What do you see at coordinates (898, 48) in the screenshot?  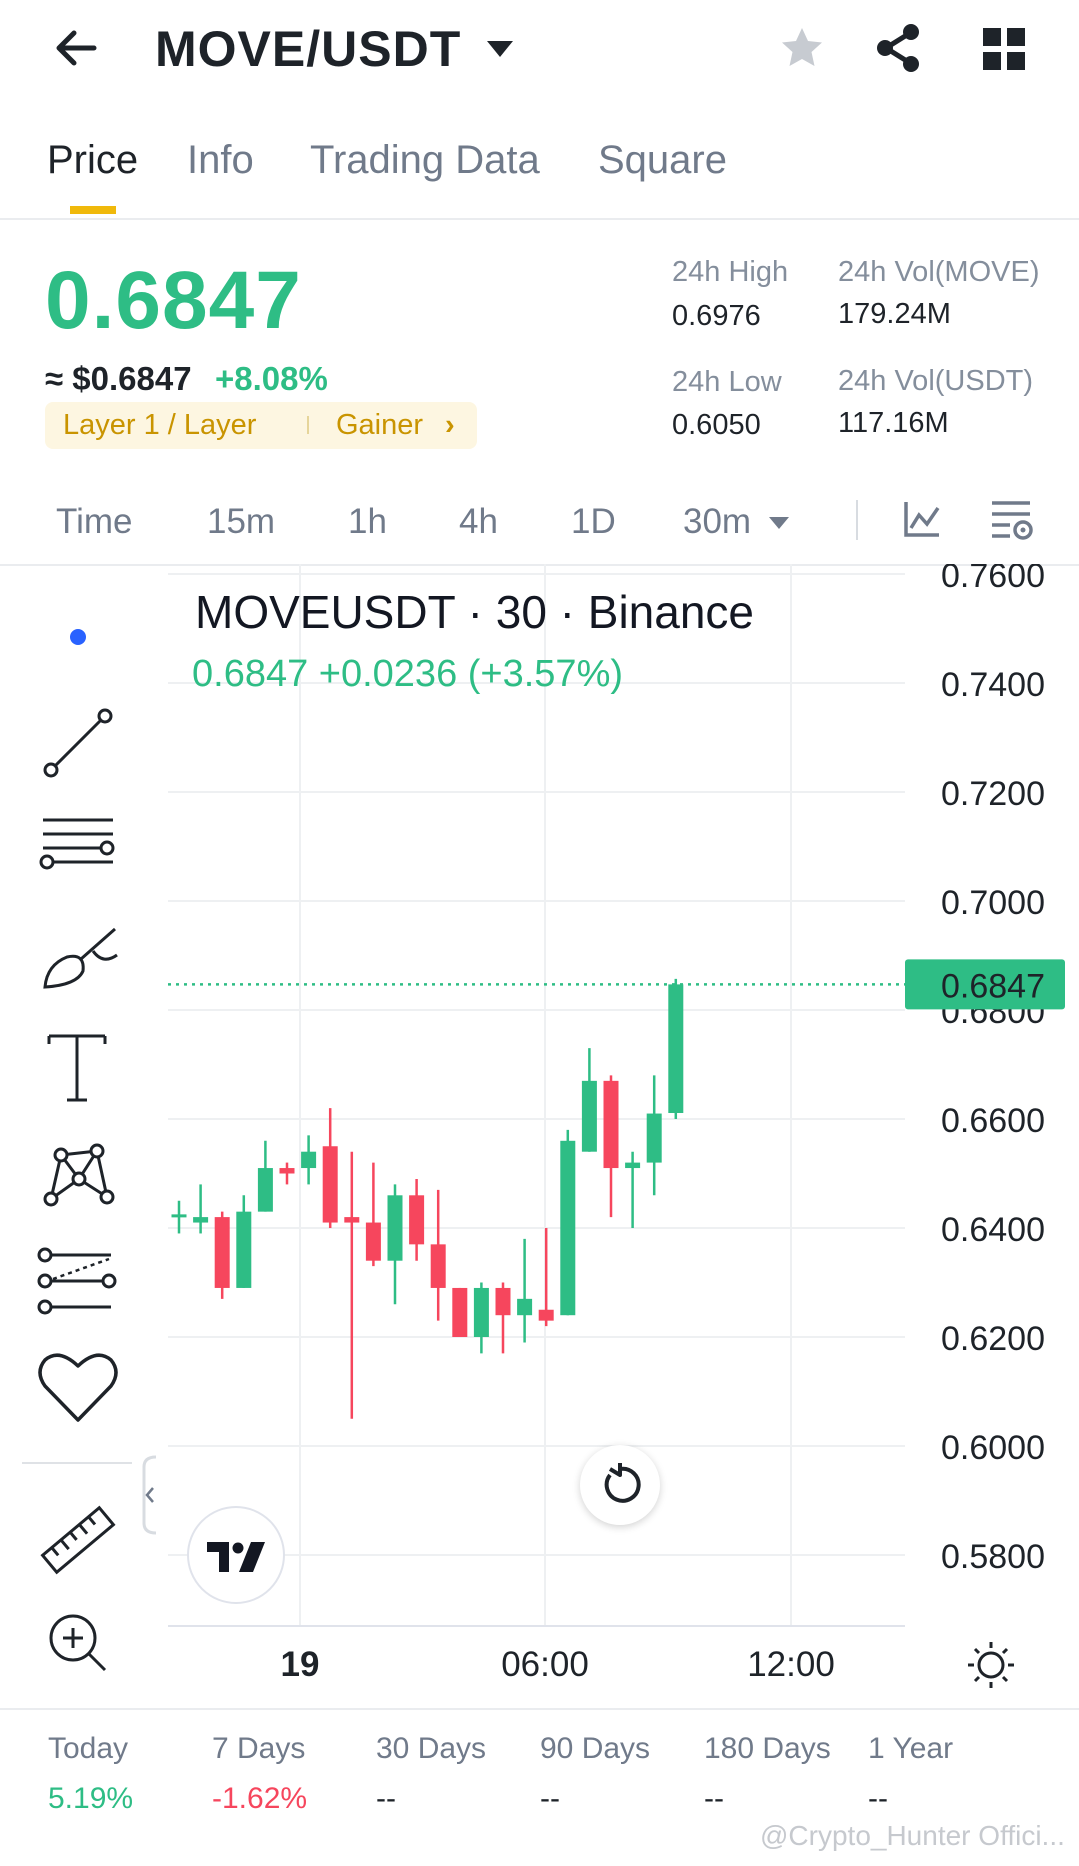 I see `share-icon` at bounding box center [898, 48].